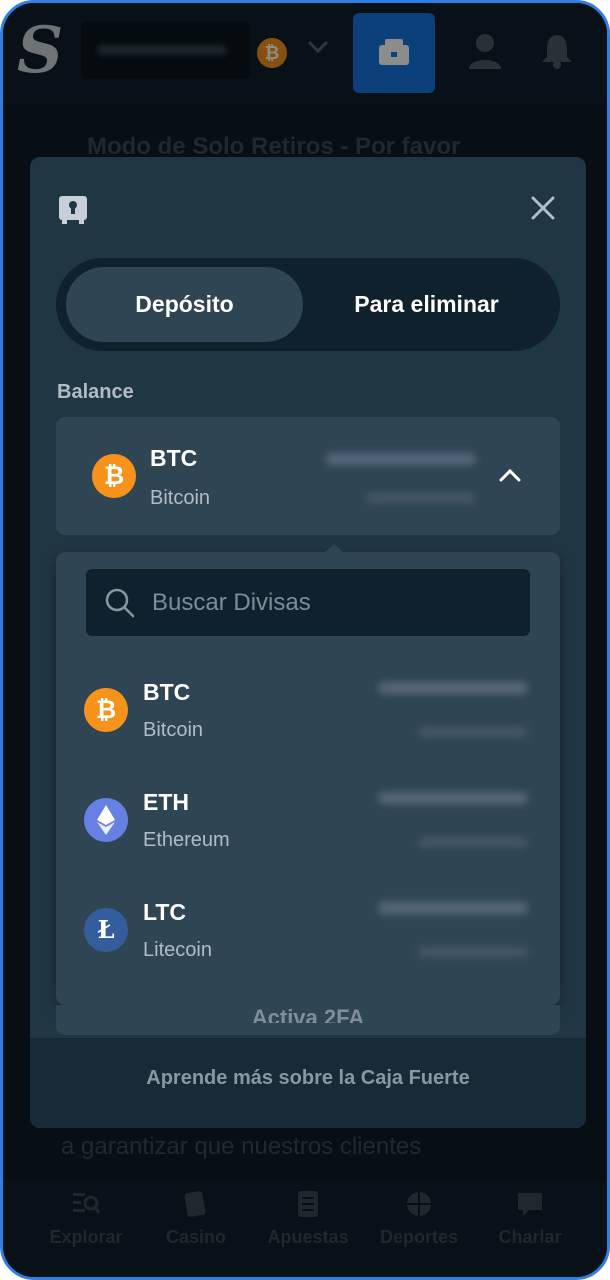 The image size is (610, 1280). What do you see at coordinates (401, 459) in the screenshot?
I see `selected-balance-blurred` at bounding box center [401, 459].